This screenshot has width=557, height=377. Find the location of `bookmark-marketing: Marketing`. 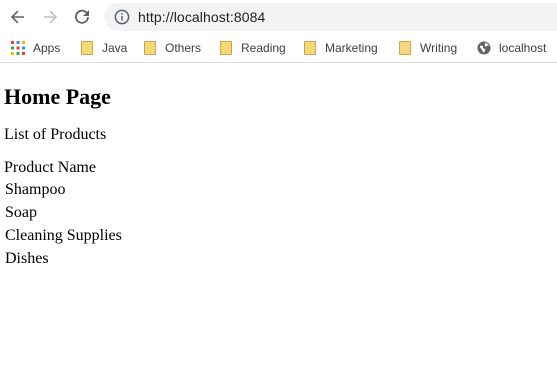

bookmark-marketing: Marketing is located at coordinates (340, 48).